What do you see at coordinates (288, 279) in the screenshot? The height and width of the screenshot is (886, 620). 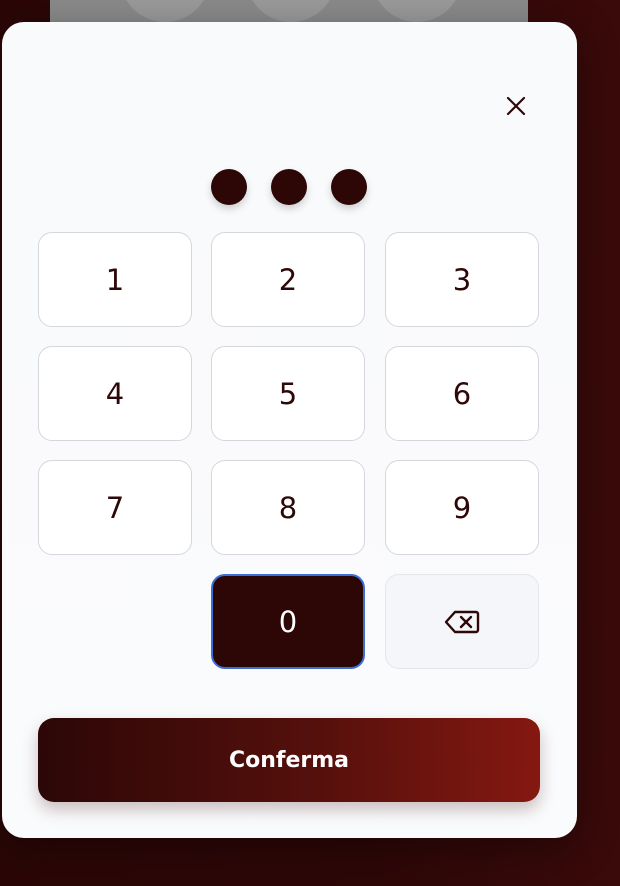 I see `key-2: 2` at bounding box center [288, 279].